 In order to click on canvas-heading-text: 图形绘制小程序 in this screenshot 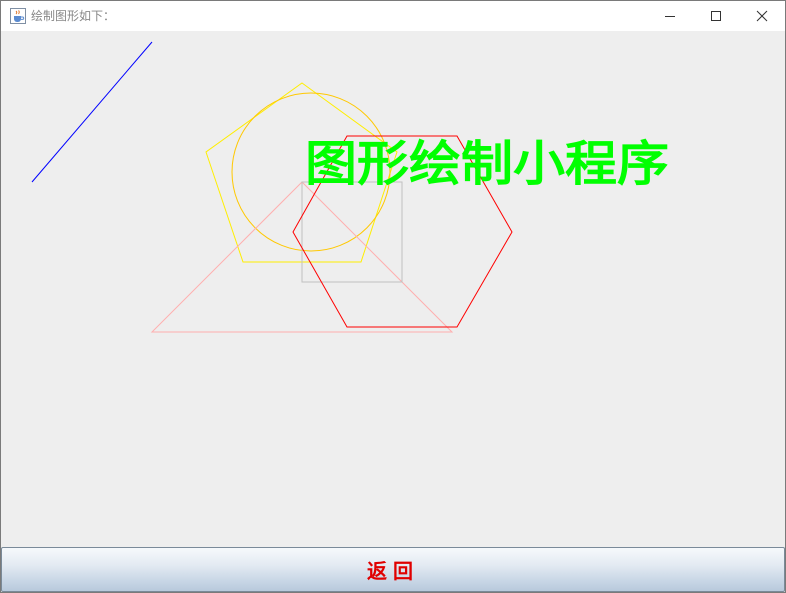, I will do `click(487, 164)`.